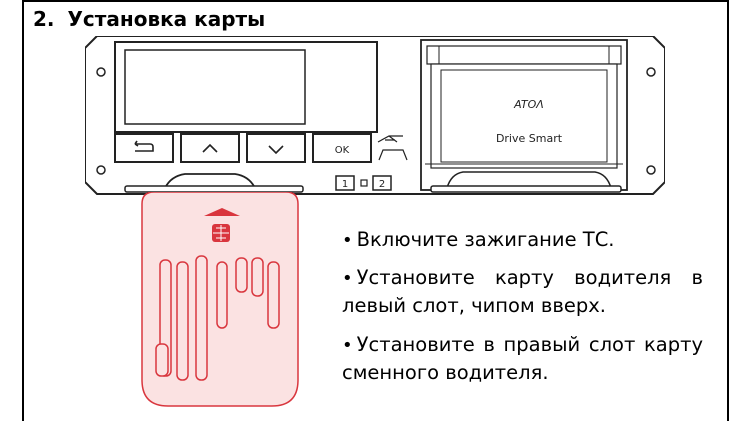 The width and height of the screenshot is (731, 421). What do you see at coordinates (44, 19) in the screenshot?
I see `section-number: 2.` at bounding box center [44, 19].